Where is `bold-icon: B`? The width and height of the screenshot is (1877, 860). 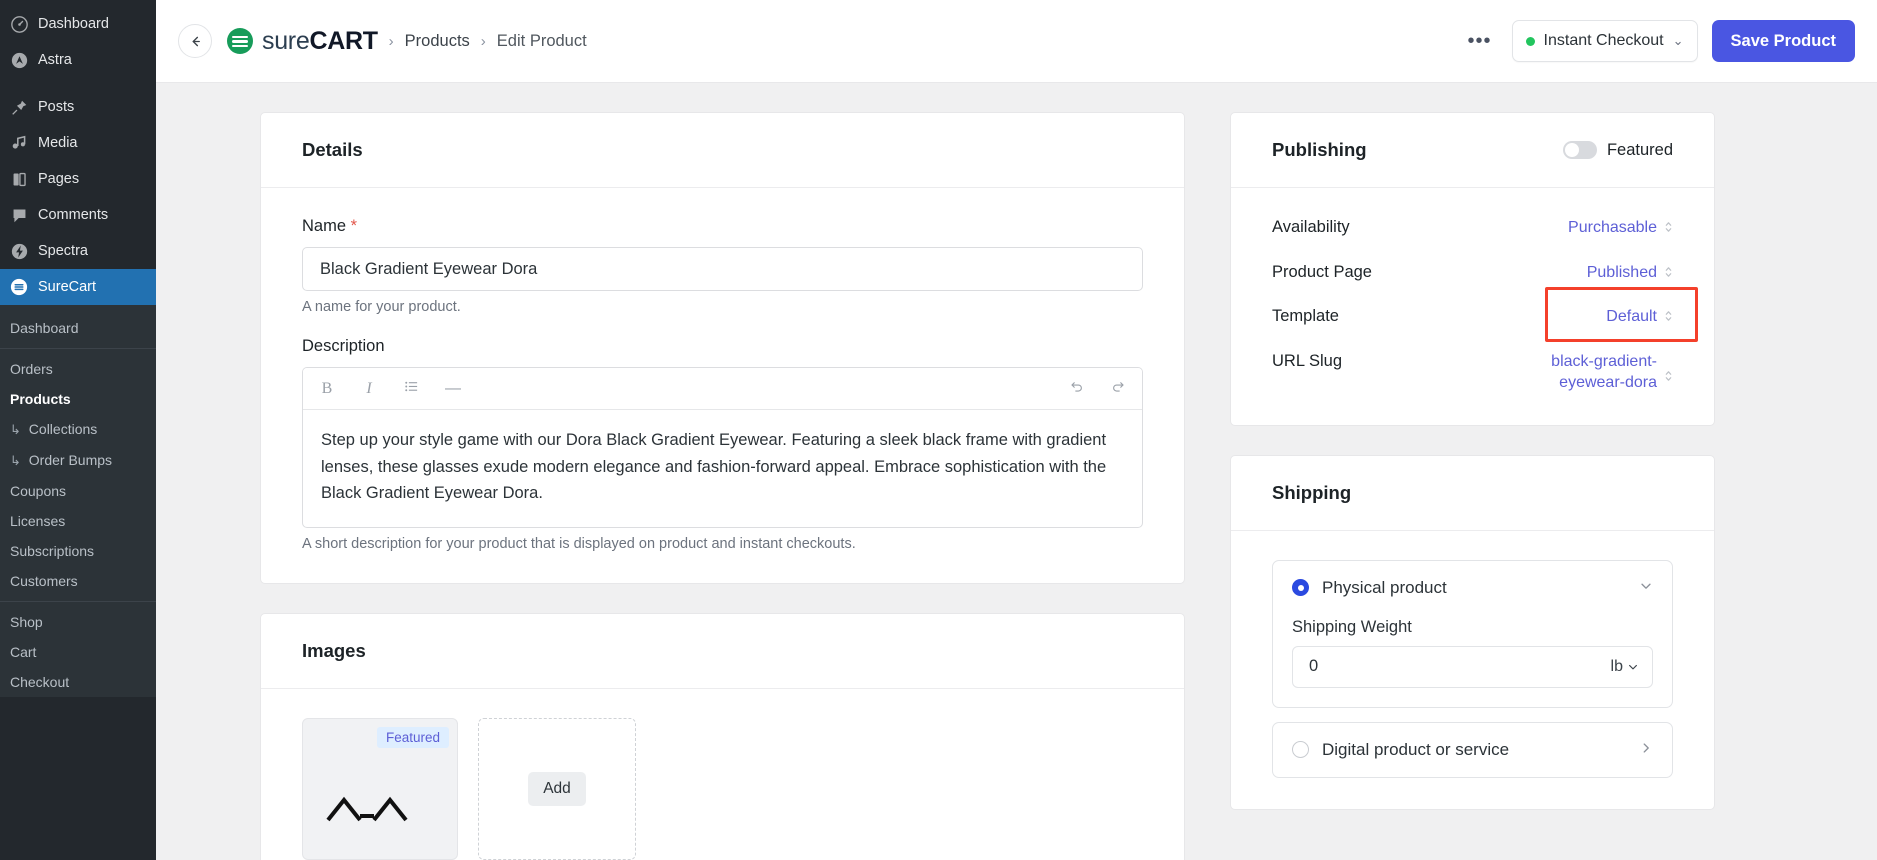
bold-icon: B is located at coordinates (327, 388).